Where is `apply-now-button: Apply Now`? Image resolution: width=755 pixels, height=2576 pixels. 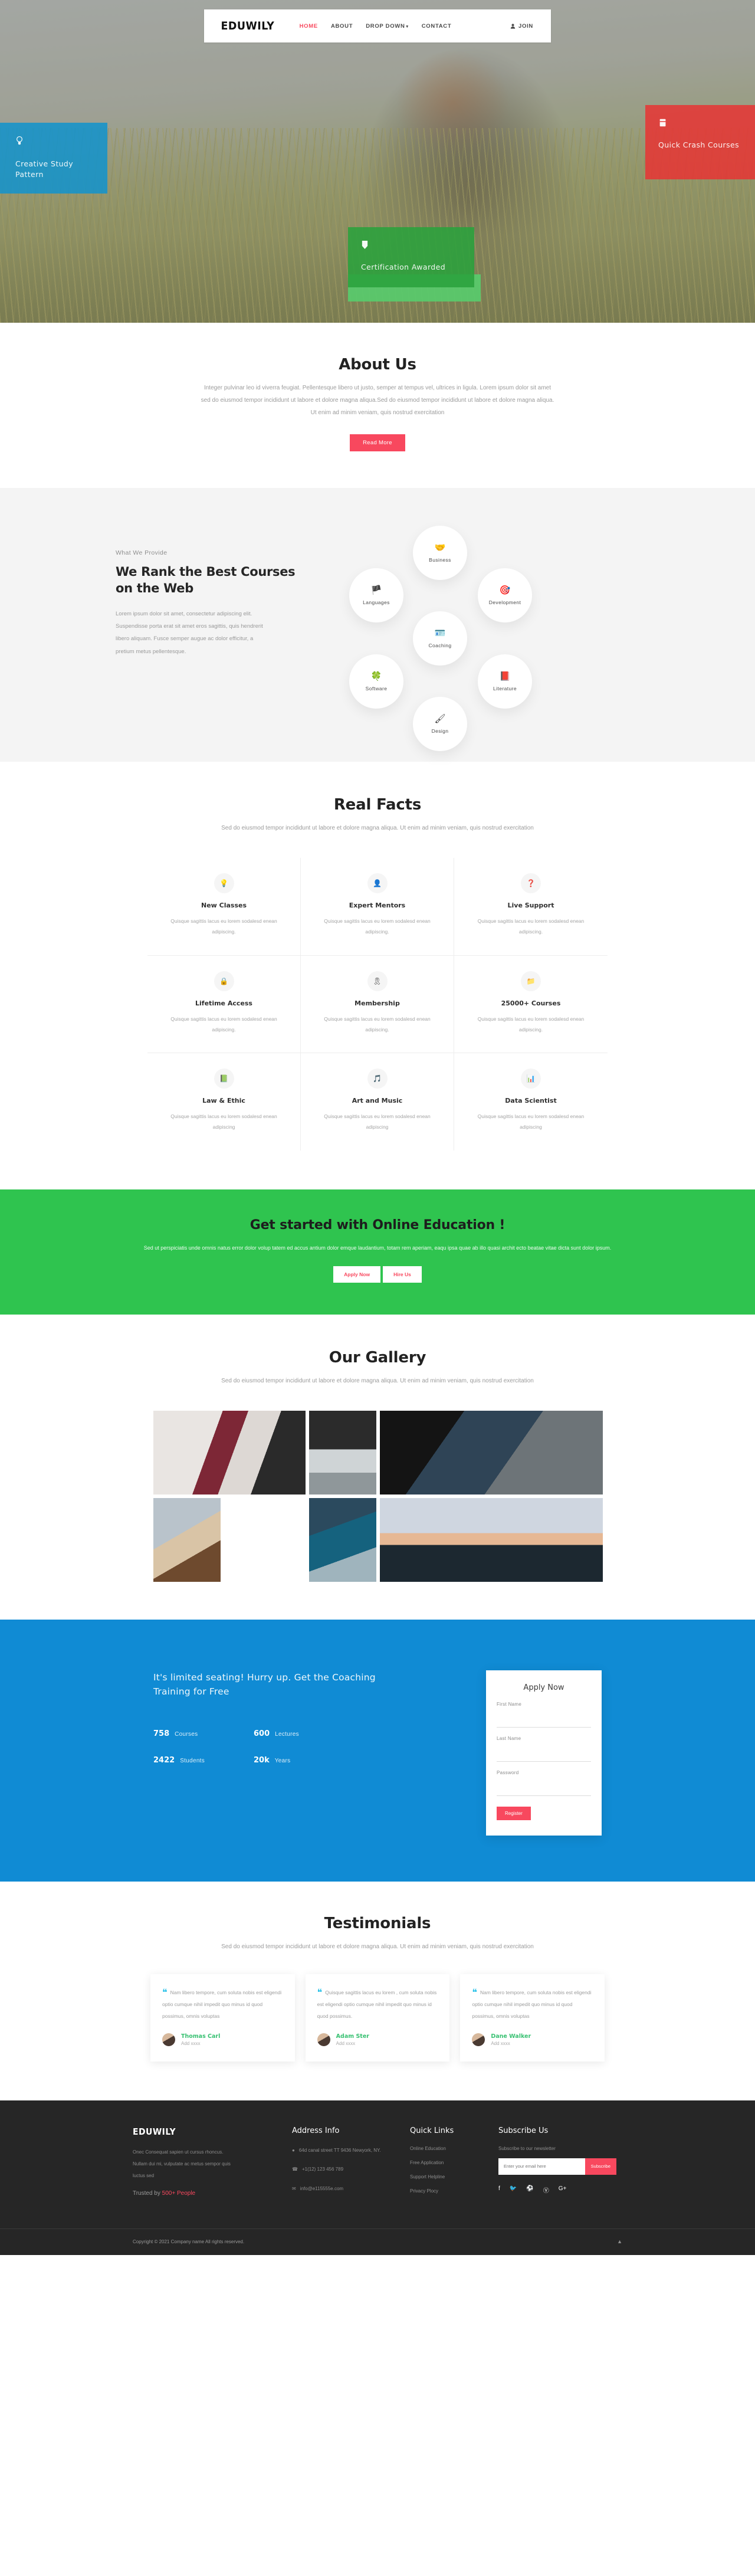
apply-now-button: Apply Now is located at coordinates (357, 1274).